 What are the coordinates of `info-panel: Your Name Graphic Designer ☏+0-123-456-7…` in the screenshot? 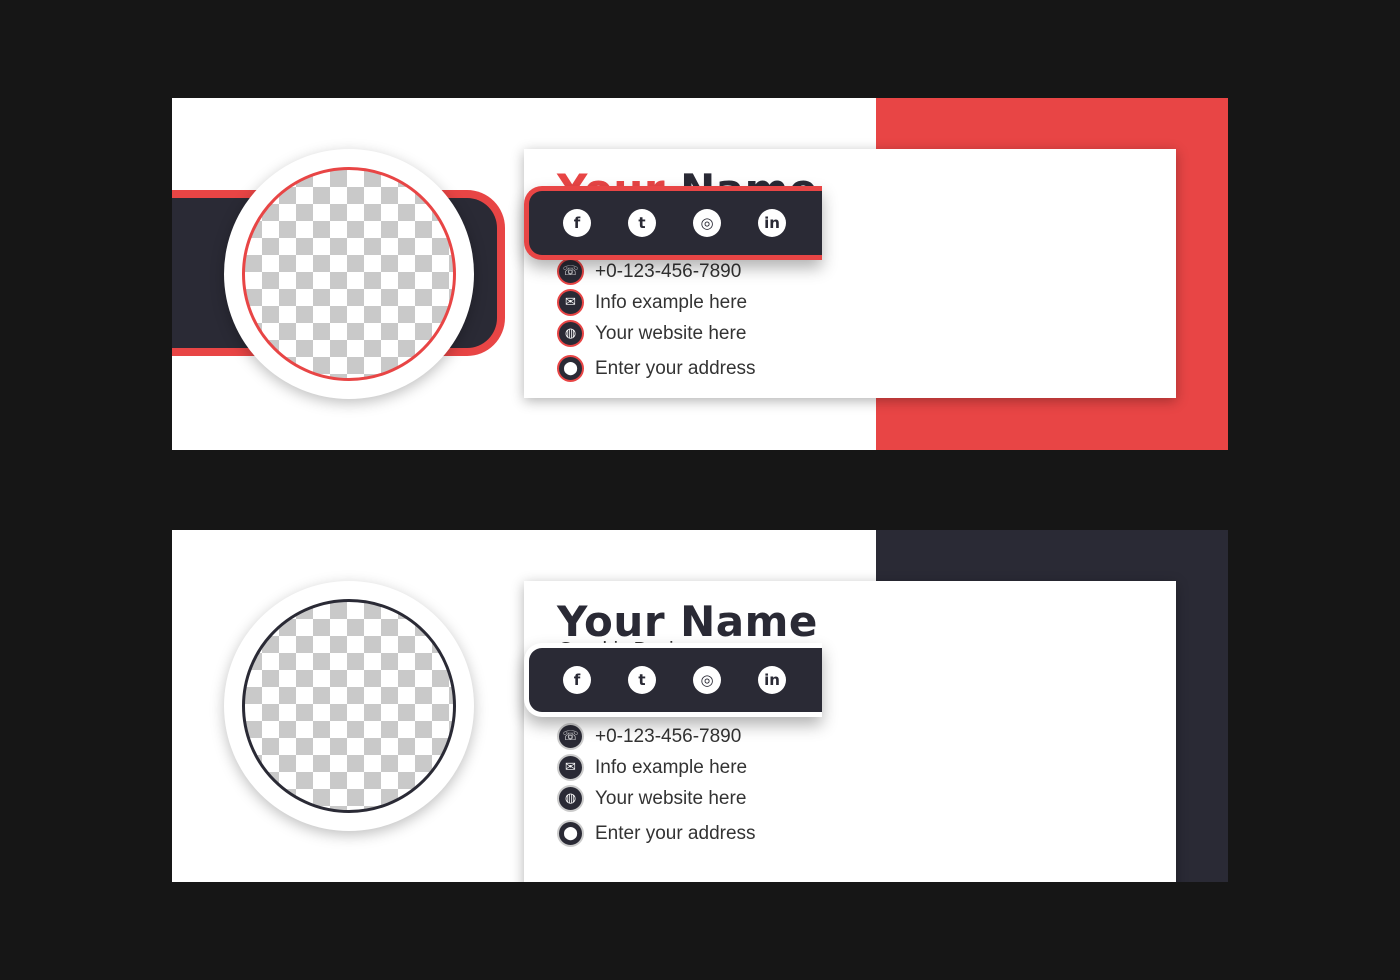 It's located at (850, 731).